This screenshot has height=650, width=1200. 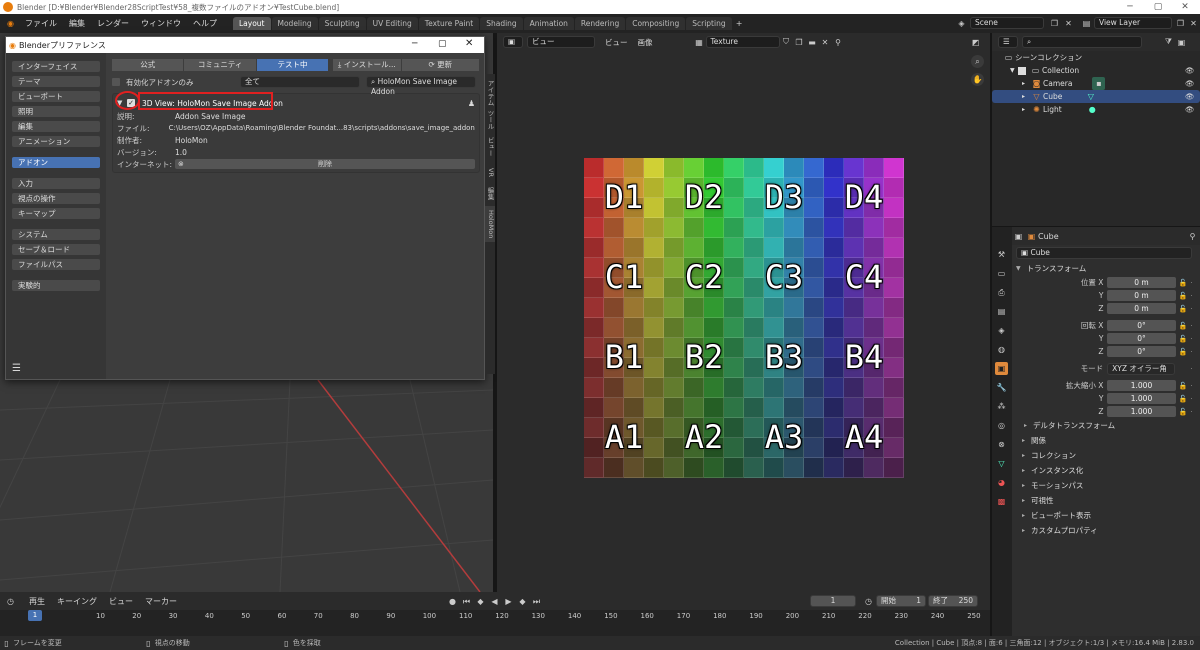 I want to click on add-workspace-icon: +, so click(x=739, y=23).